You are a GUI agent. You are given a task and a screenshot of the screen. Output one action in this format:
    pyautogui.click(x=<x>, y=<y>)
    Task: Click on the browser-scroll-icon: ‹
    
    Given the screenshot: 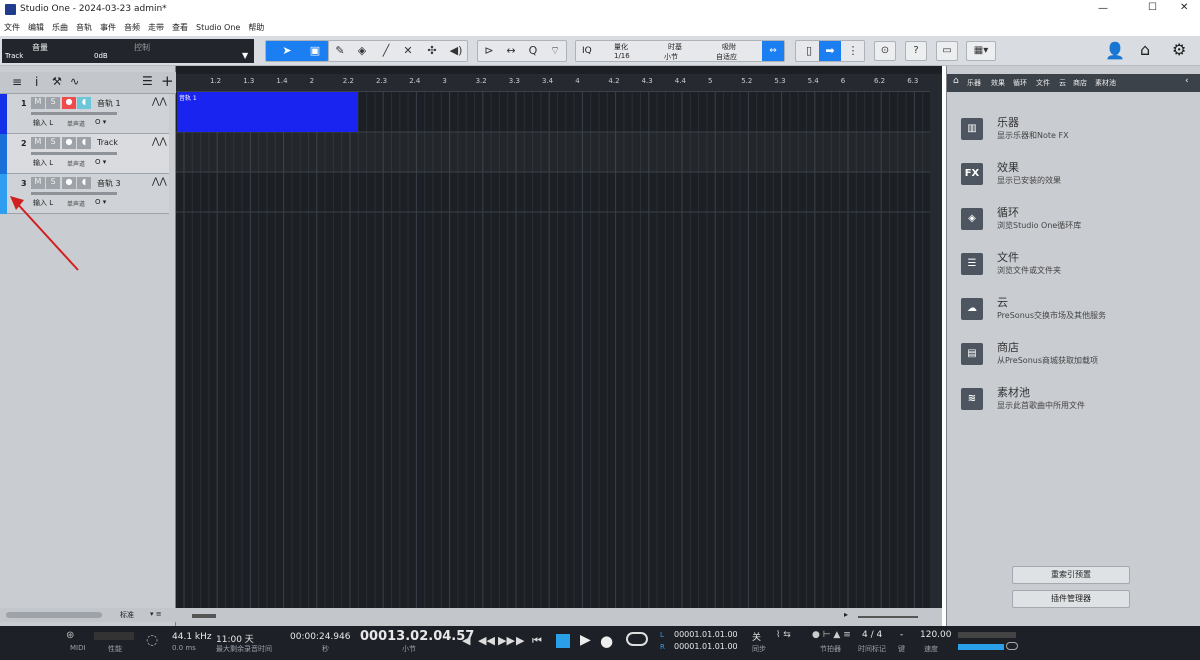 What is the action you would take?
    pyautogui.click(x=1187, y=81)
    